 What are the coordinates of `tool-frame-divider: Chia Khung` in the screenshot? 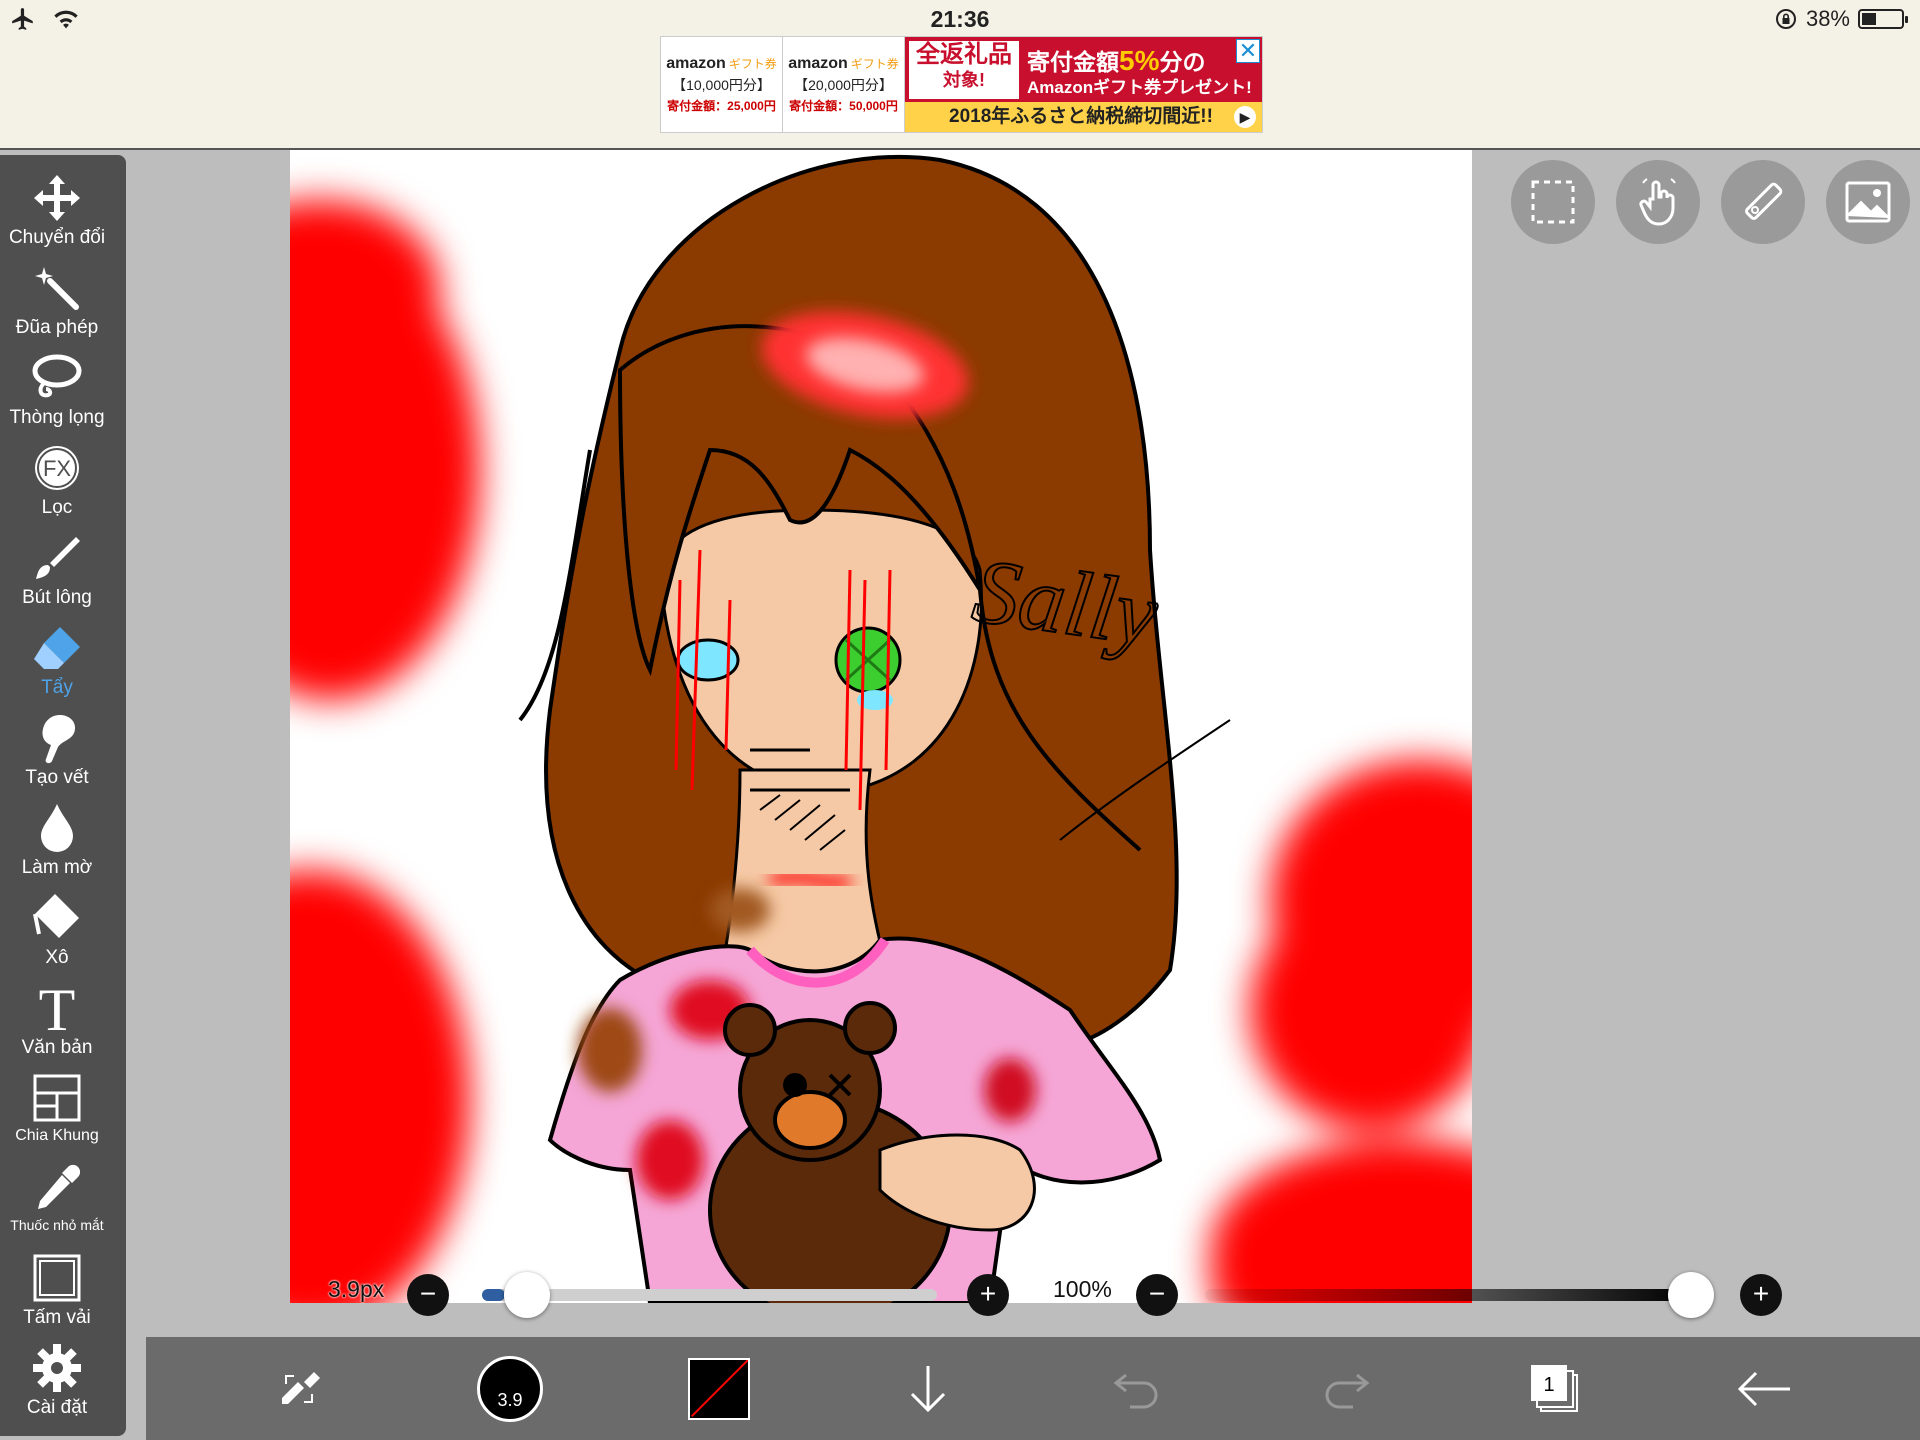 It's located at (57, 1114).